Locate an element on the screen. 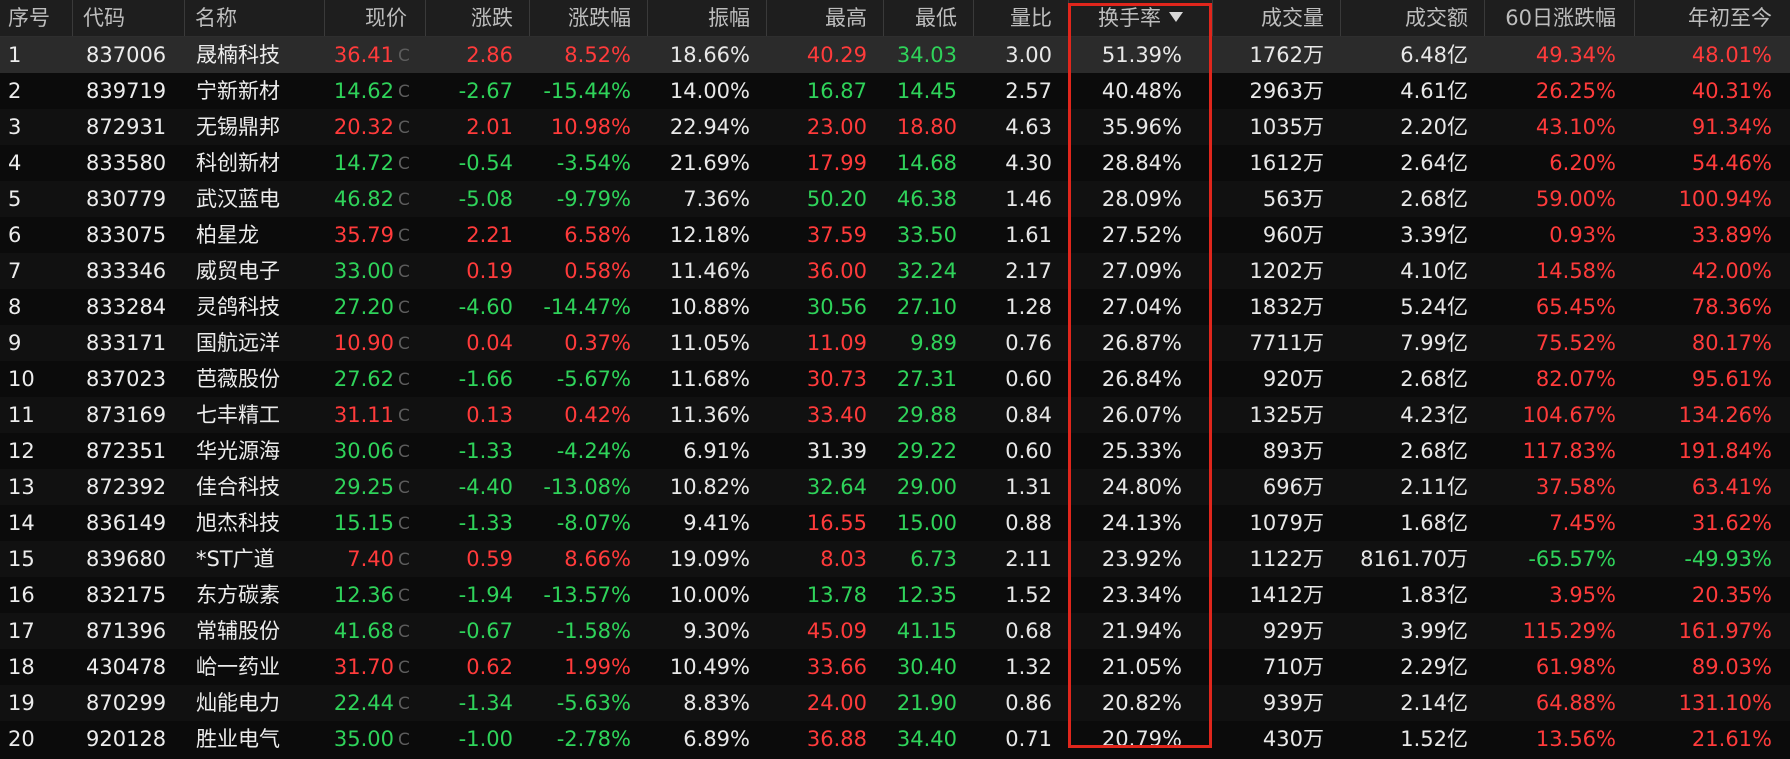 Image resolution: width=1790 pixels, height=759 pixels. cell-name: 峆一药业 is located at coordinates (254, 667).